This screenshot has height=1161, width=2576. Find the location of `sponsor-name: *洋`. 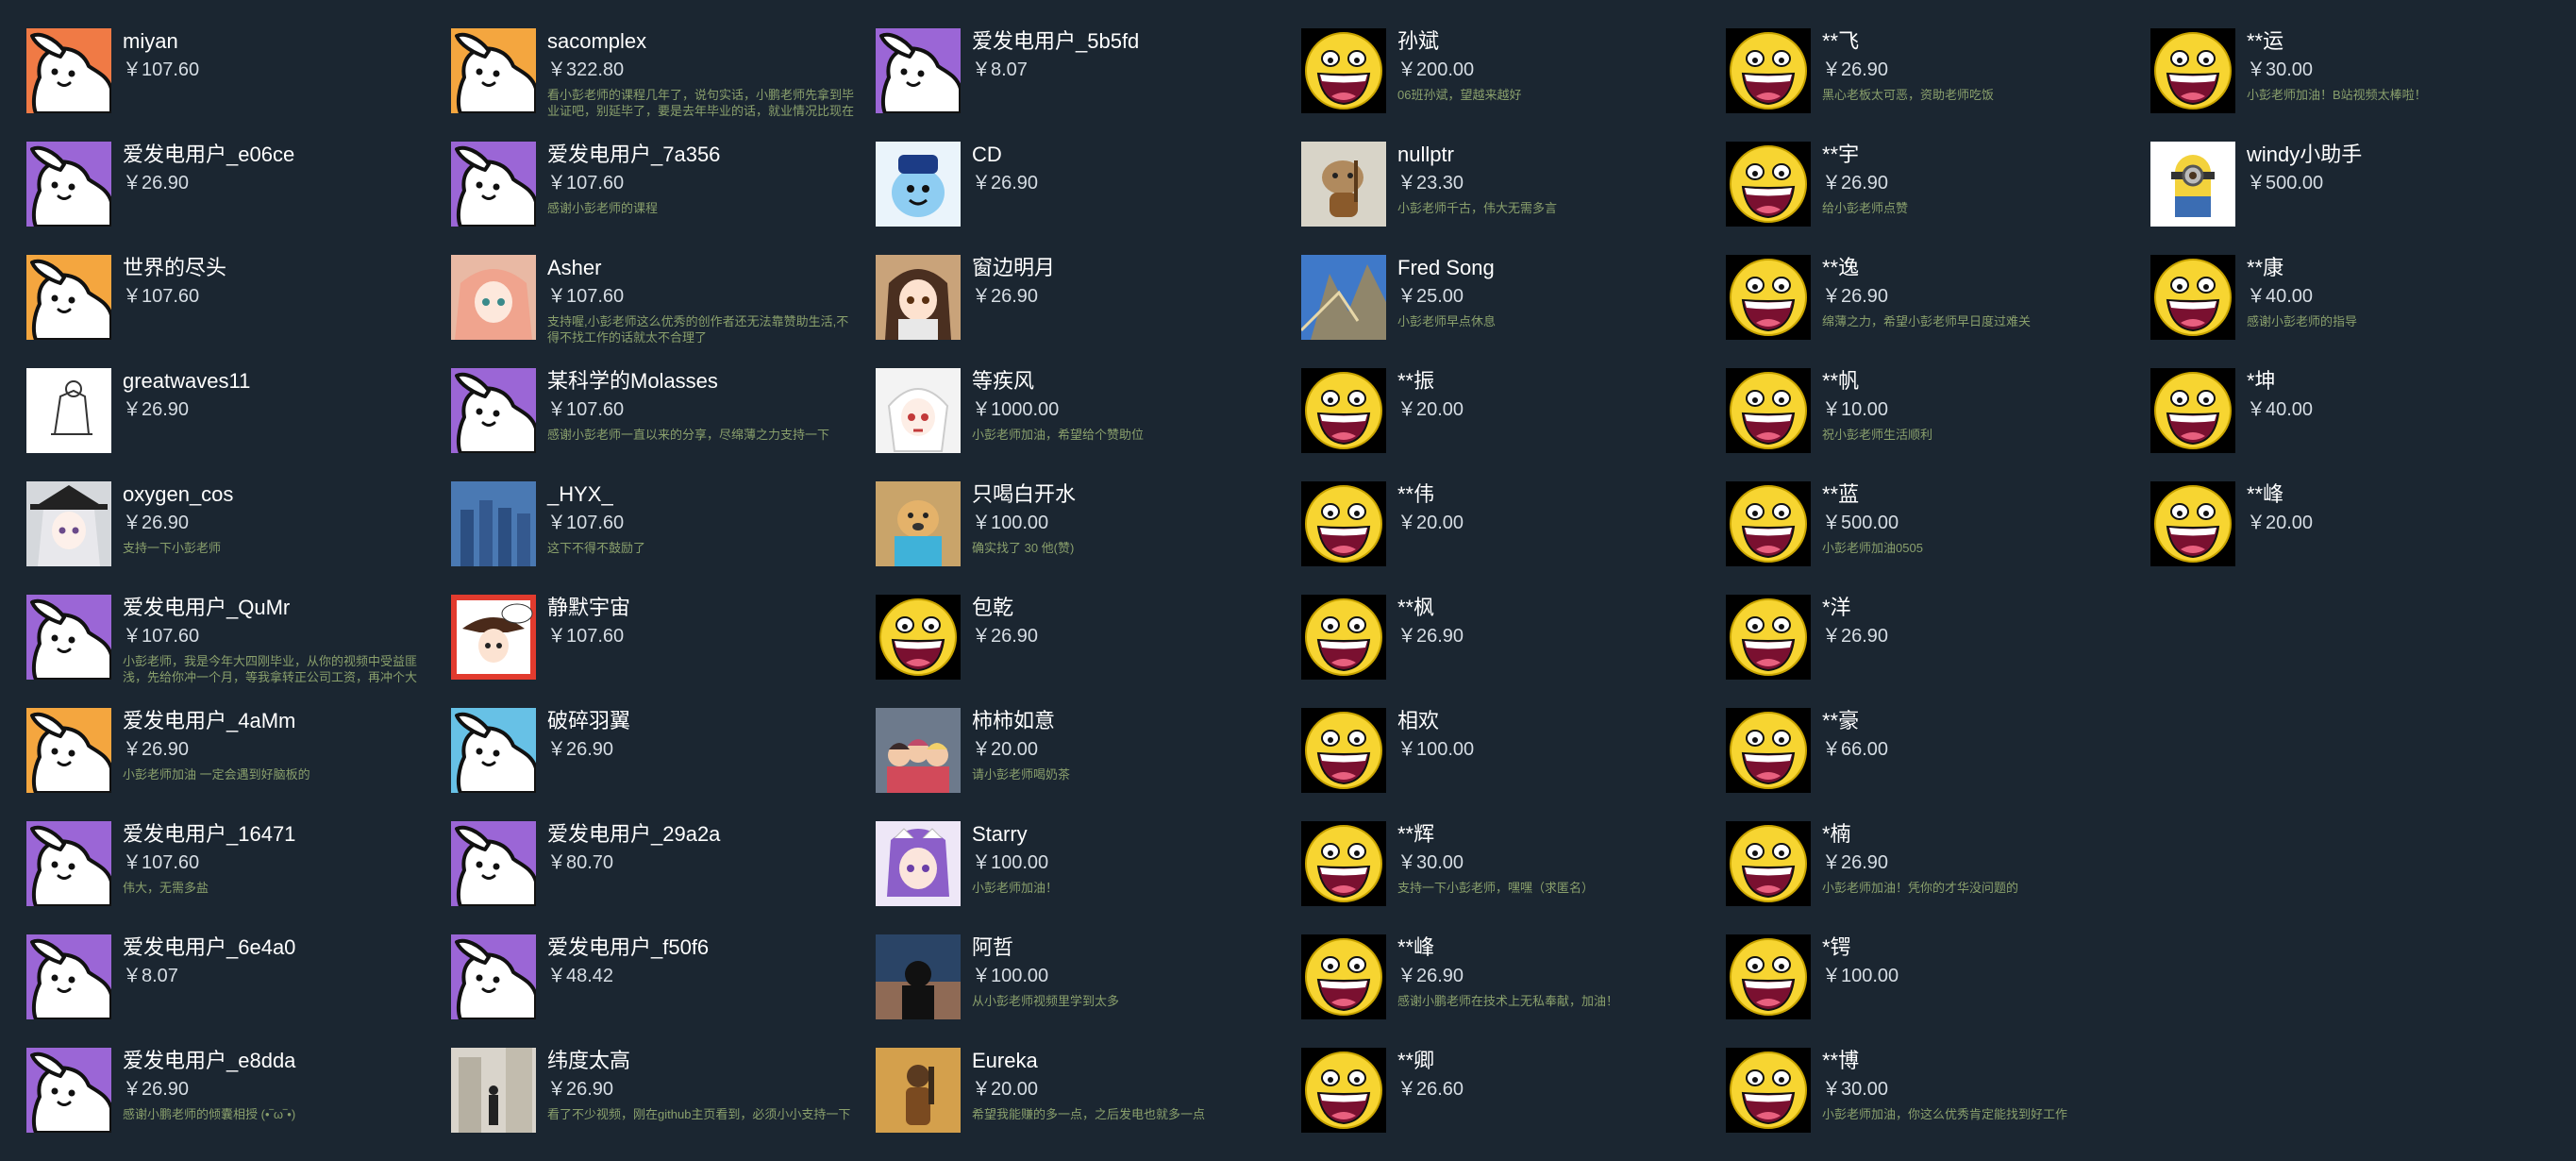

sponsor-name: *洋 is located at coordinates (1836, 608).